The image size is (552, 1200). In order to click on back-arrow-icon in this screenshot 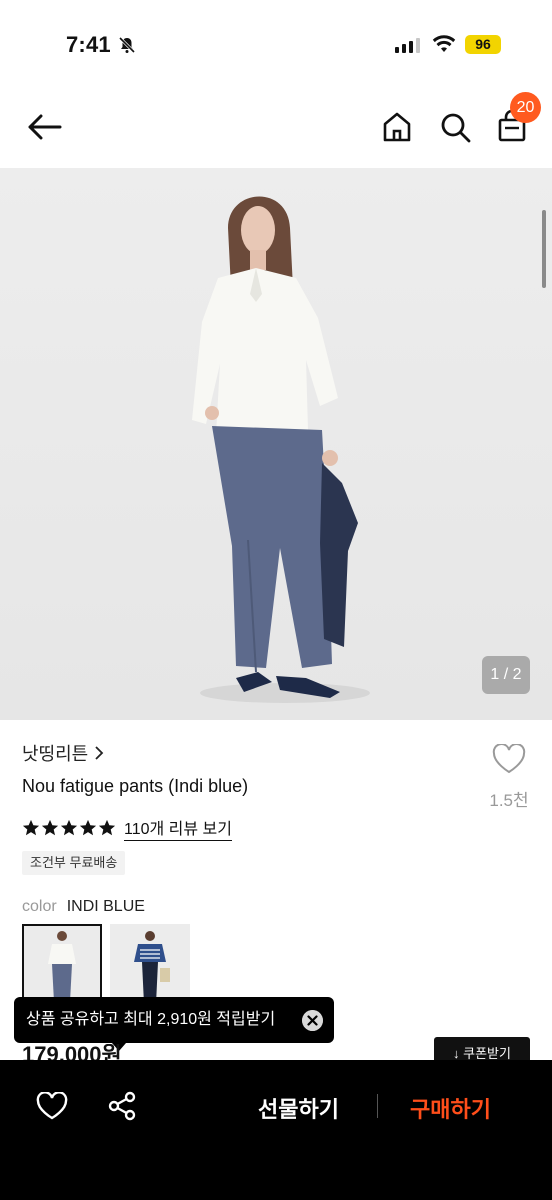, I will do `click(44, 127)`.